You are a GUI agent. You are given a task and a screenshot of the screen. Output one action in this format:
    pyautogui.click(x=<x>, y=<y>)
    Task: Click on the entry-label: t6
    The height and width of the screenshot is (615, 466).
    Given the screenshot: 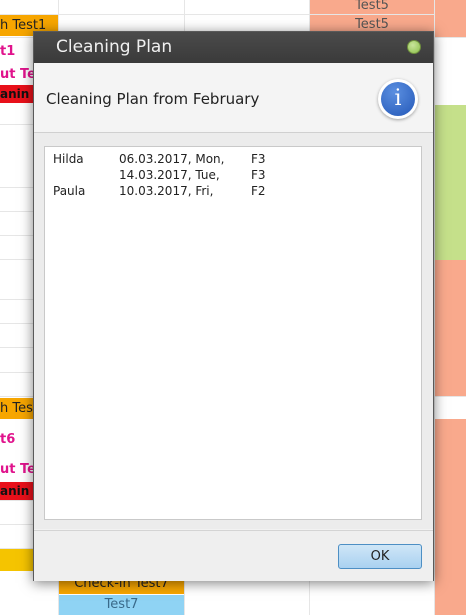 What is the action you would take?
    pyautogui.click(x=8, y=439)
    